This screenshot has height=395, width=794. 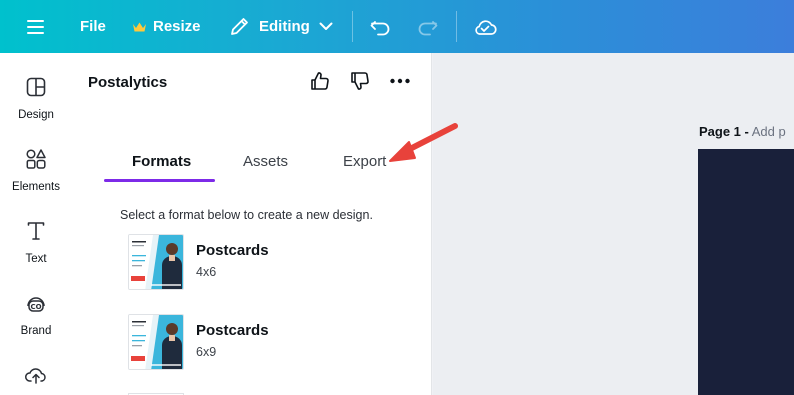 I want to click on rail-item-design: Design, so click(x=36, y=98).